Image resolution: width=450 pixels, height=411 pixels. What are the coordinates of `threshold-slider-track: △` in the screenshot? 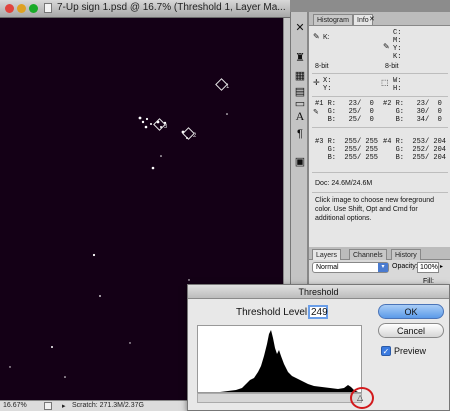 It's located at (280, 398).